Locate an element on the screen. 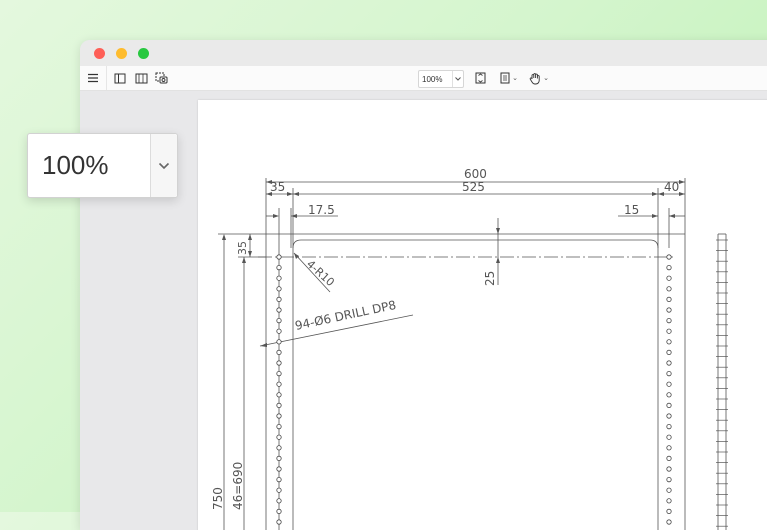 Image resolution: width=767 pixels, height=530 pixels. fit-page-button is located at coordinates (480, 78).